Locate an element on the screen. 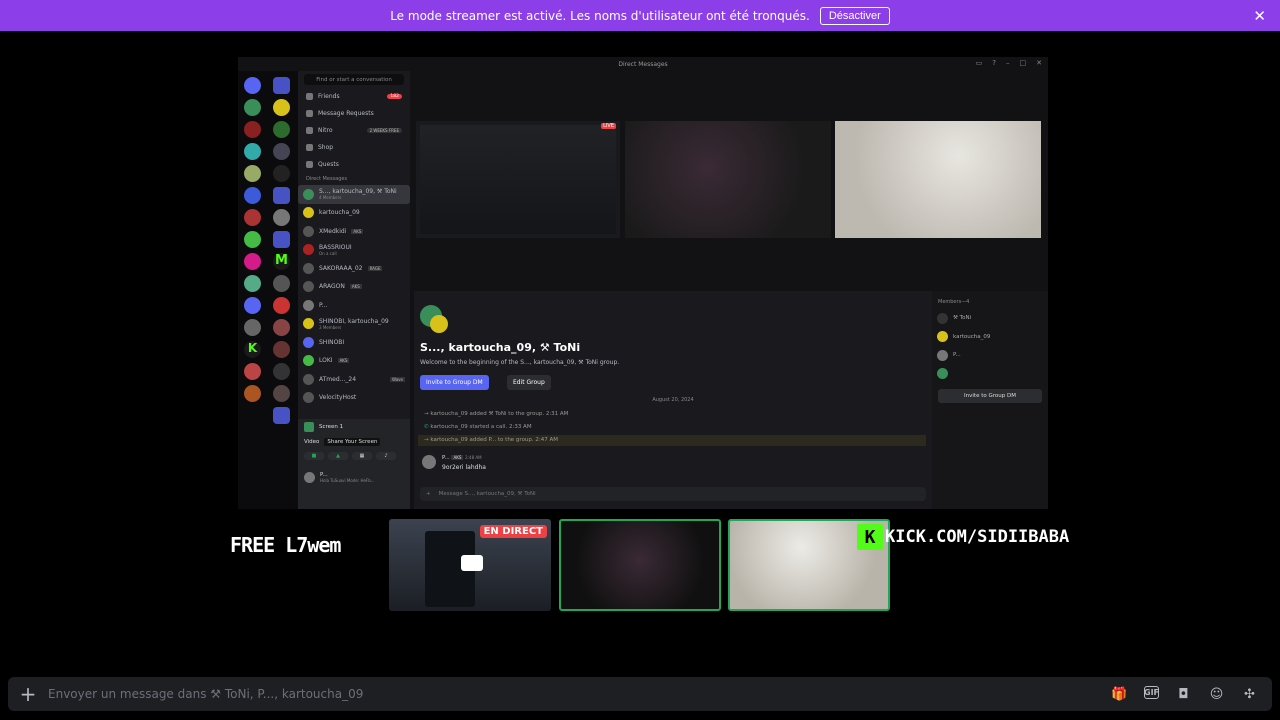 This screenshot has width=1280, height=720. screen-icon is located at coordinates (309, 427).